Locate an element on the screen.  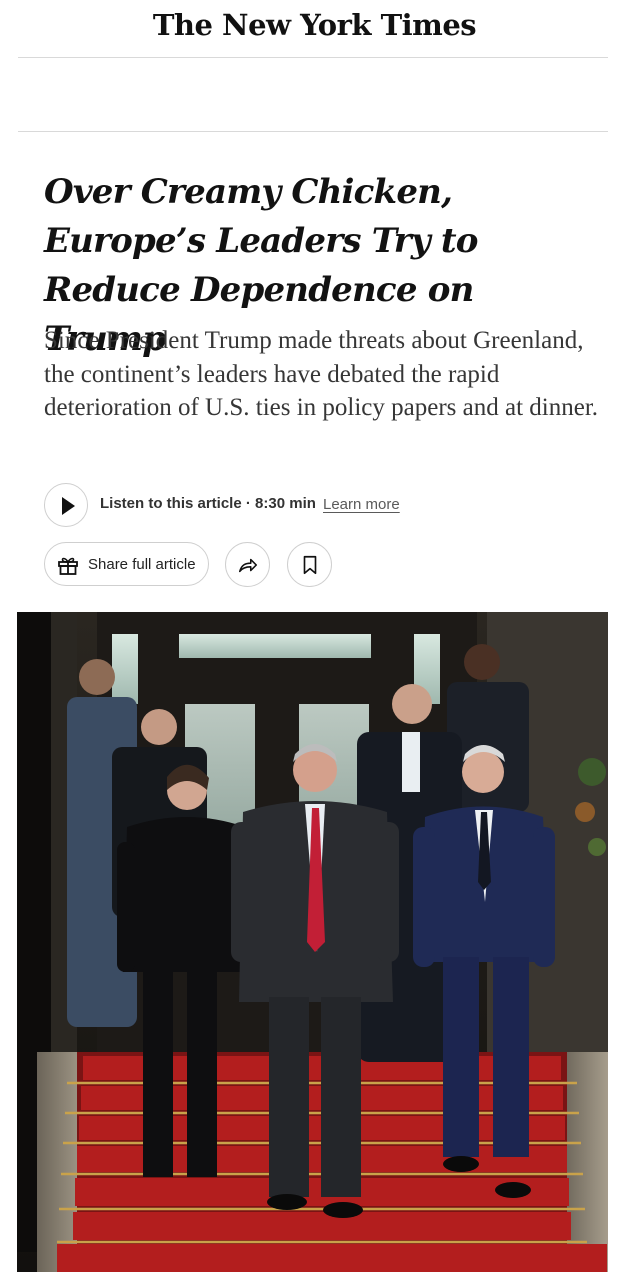
article-actions: Share full article is located at coordinates (244, 564).